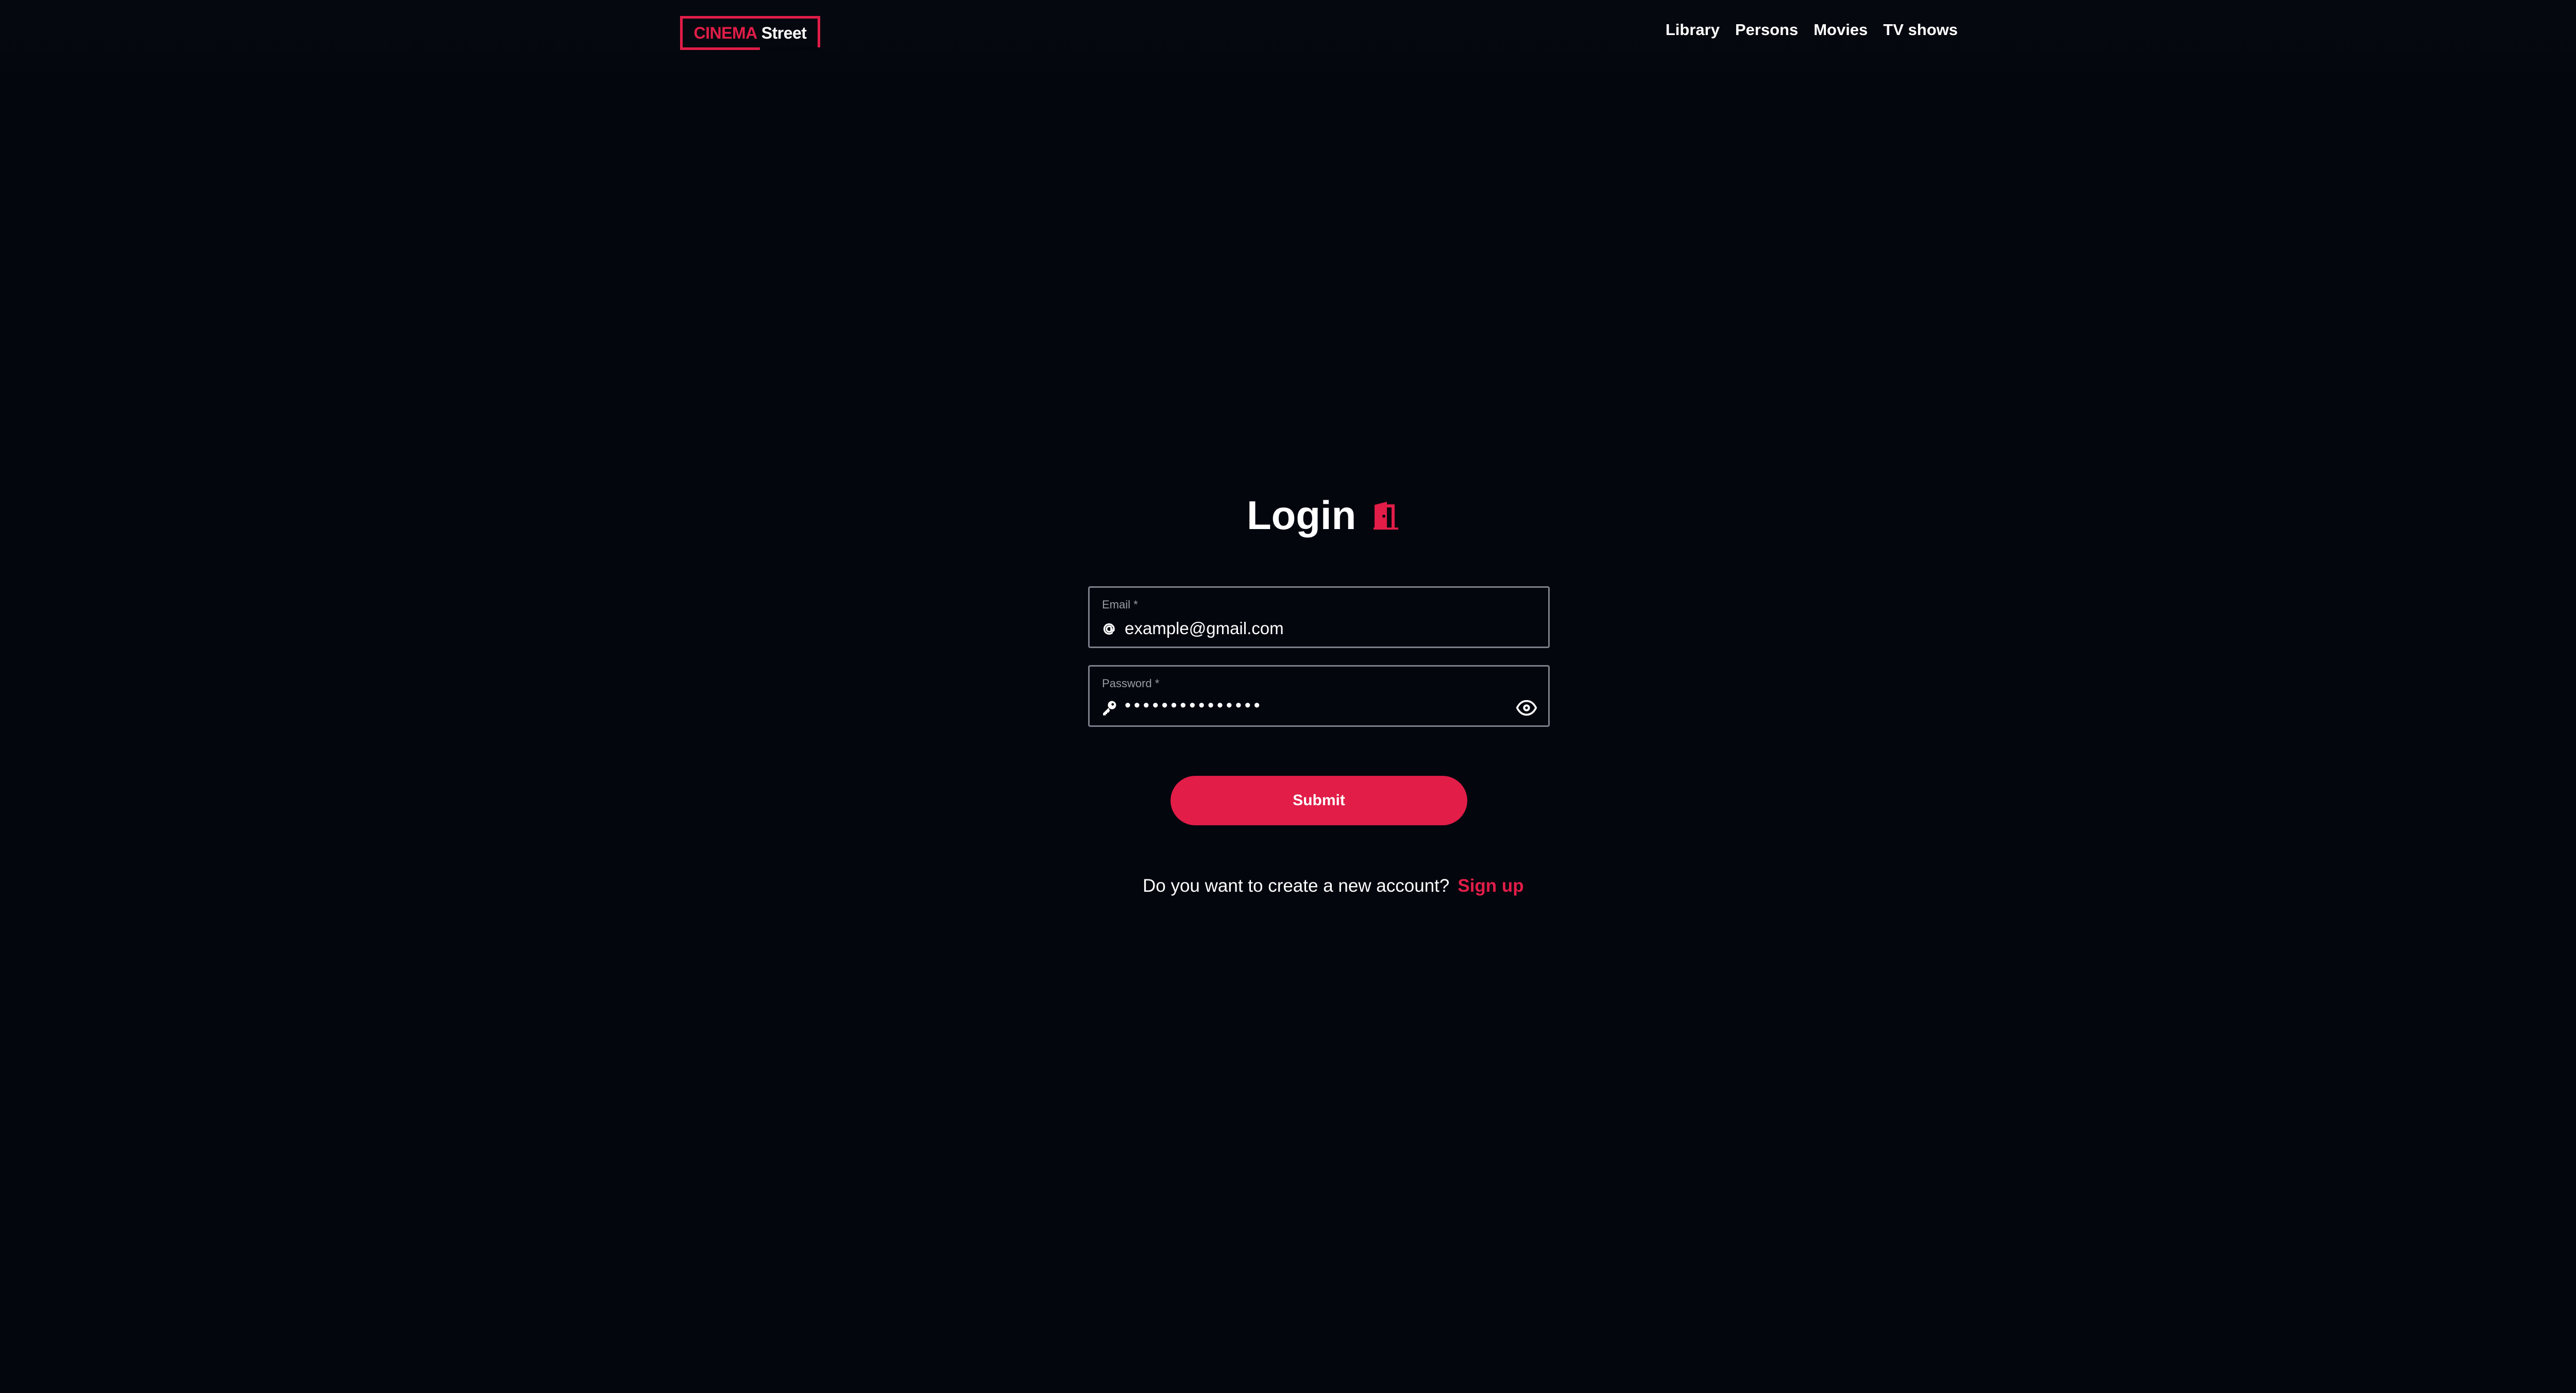 The image size is (2576, 1393). Describe the element at coordinates (1319, 617) in the screenshot. I see `email-field: Email * example@gmail.com` at that location.